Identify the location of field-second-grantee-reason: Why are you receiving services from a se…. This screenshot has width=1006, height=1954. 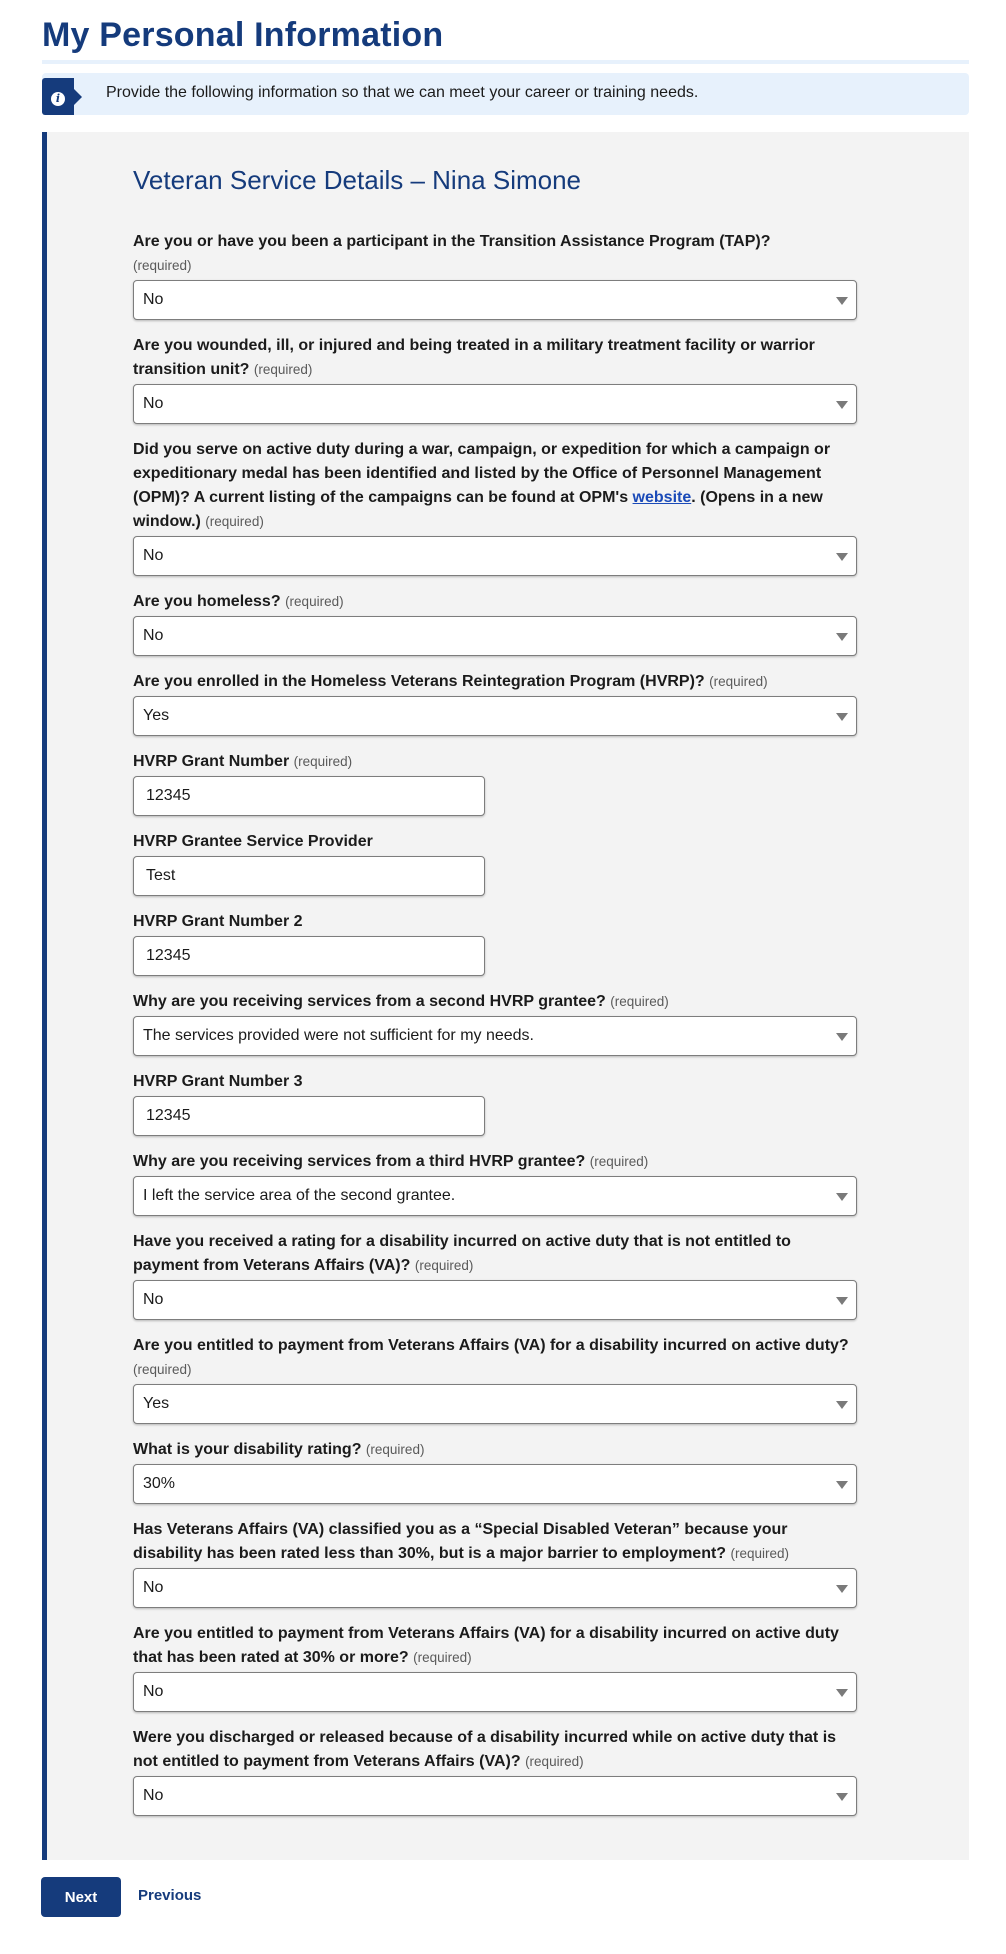
(495, 1023).